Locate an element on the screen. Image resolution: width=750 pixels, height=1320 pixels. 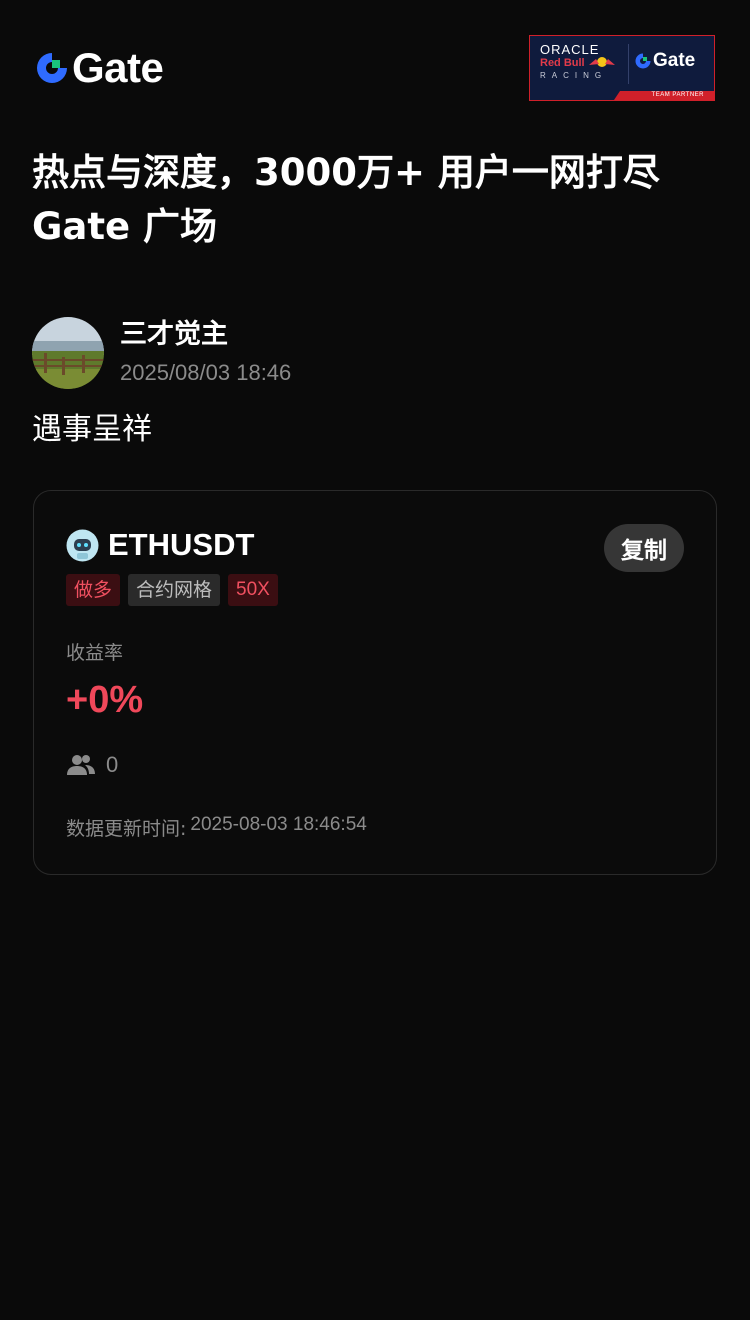
leverage-tag: 50X is located at coordinates (253, 590).